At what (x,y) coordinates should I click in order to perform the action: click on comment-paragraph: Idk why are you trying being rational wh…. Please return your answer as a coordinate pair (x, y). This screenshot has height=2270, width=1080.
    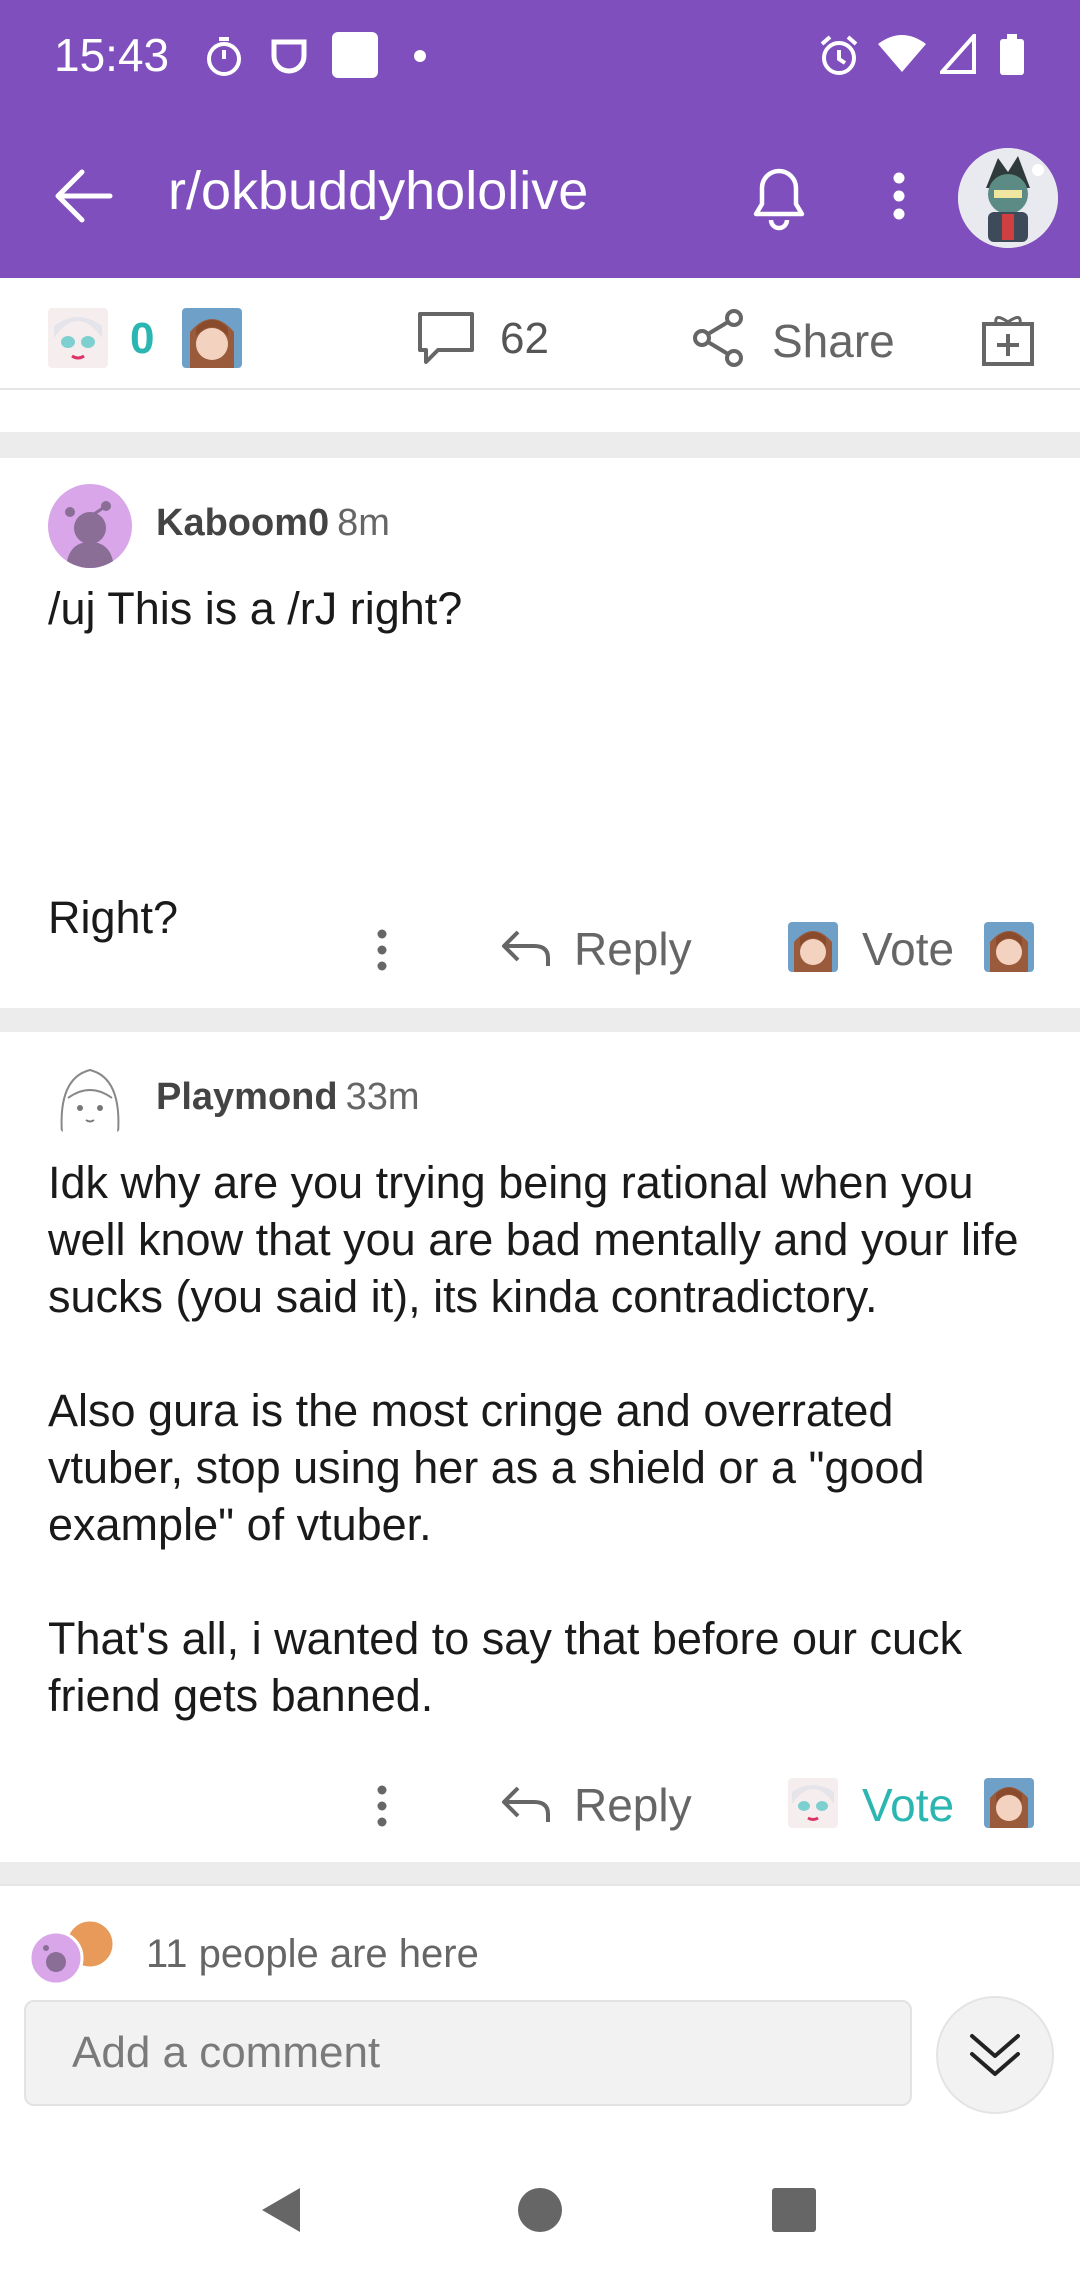
    Looking at the image, I should click on (533, 1239).